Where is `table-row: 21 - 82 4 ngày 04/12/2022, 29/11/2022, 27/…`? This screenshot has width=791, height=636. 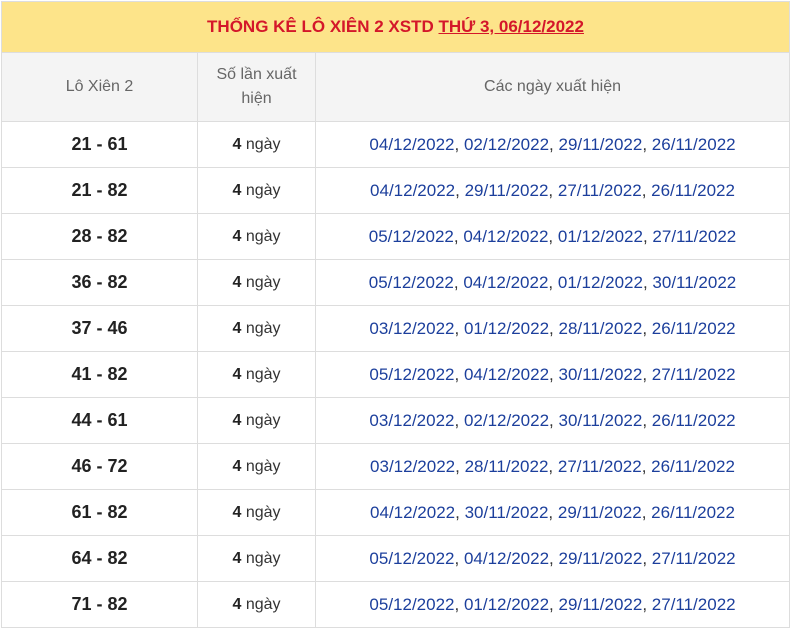
table-row: 21 - 82 4 ngày 04/12/2022, 29/11/2022, 27/… is located at coordinates (396, 190).